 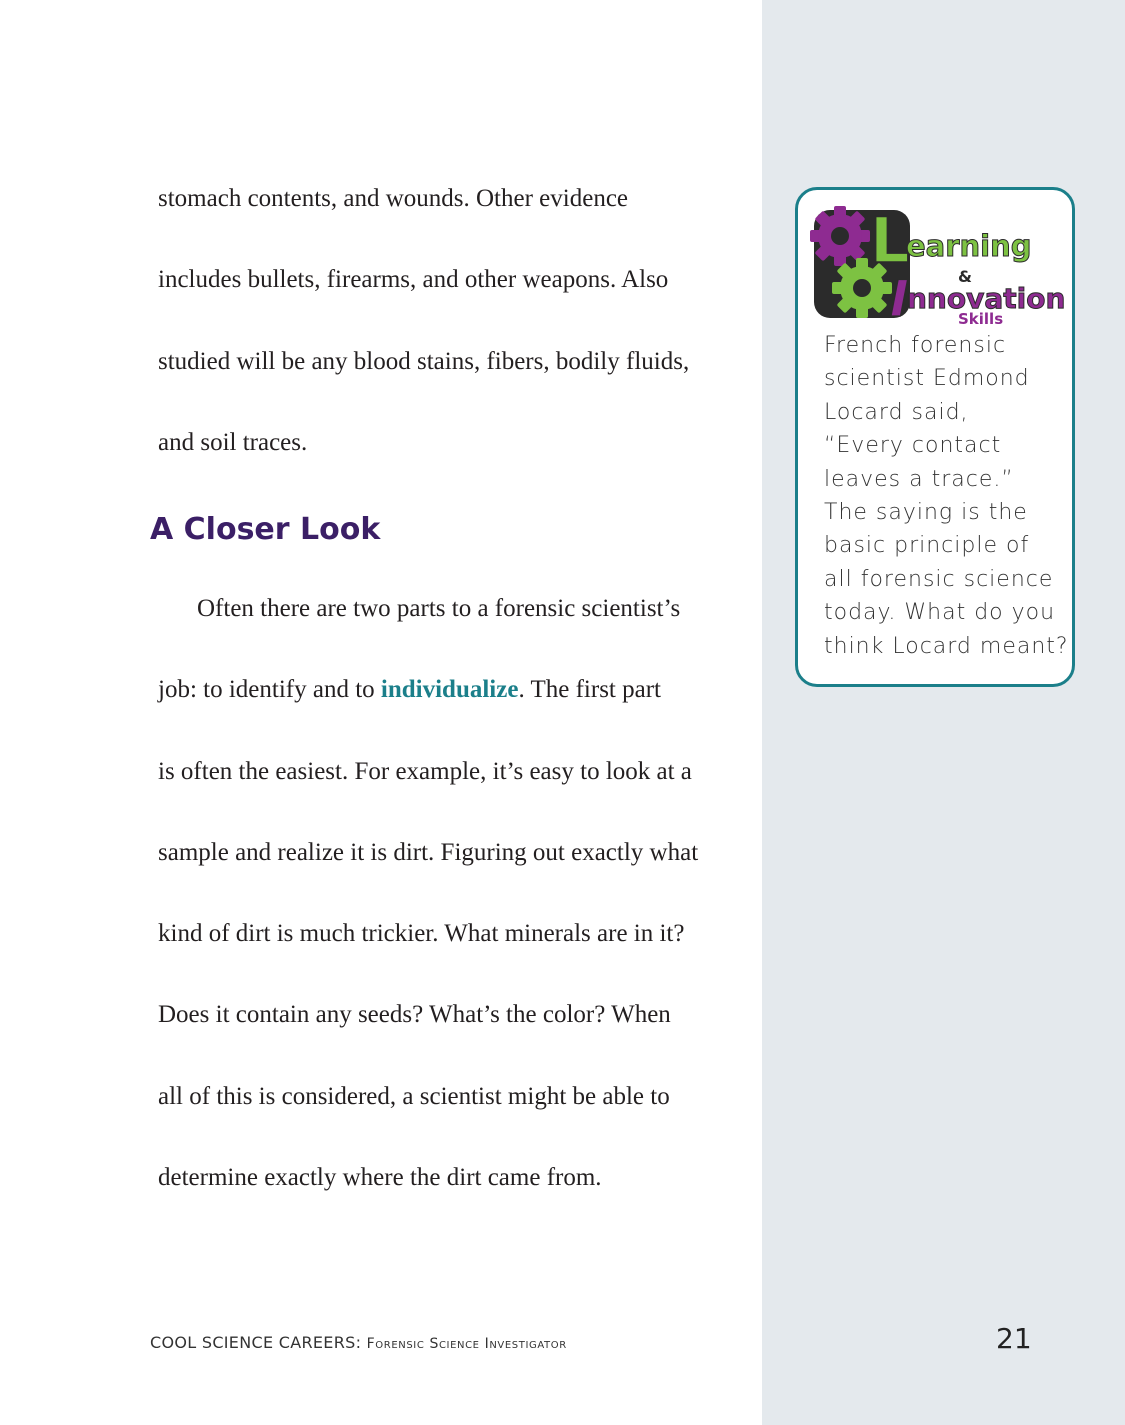 I want to click on callout-line: basic principle of, so click(x=927, y=546).